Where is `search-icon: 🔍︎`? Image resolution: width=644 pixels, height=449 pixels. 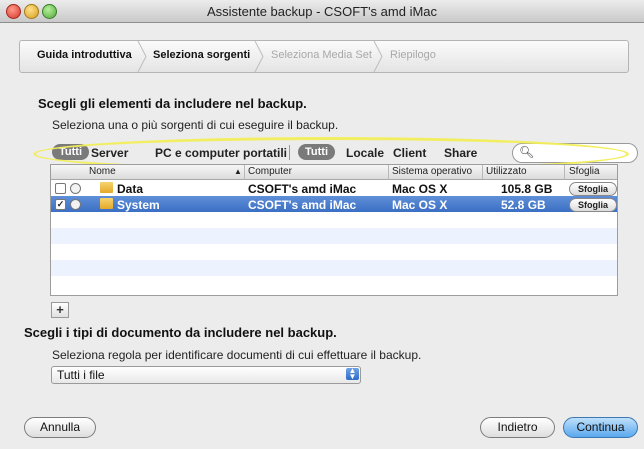 search-icon: 🔍︎ is located at coordinates (527, 152).